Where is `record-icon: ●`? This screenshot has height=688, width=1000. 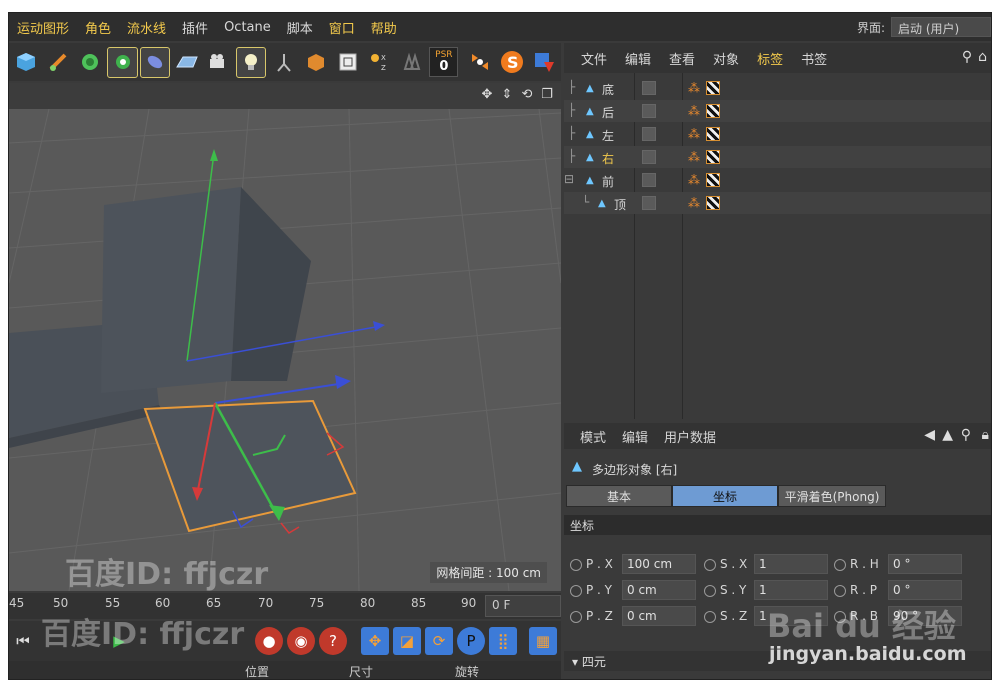
record-icon: ● is located at coordinates (269, 641).